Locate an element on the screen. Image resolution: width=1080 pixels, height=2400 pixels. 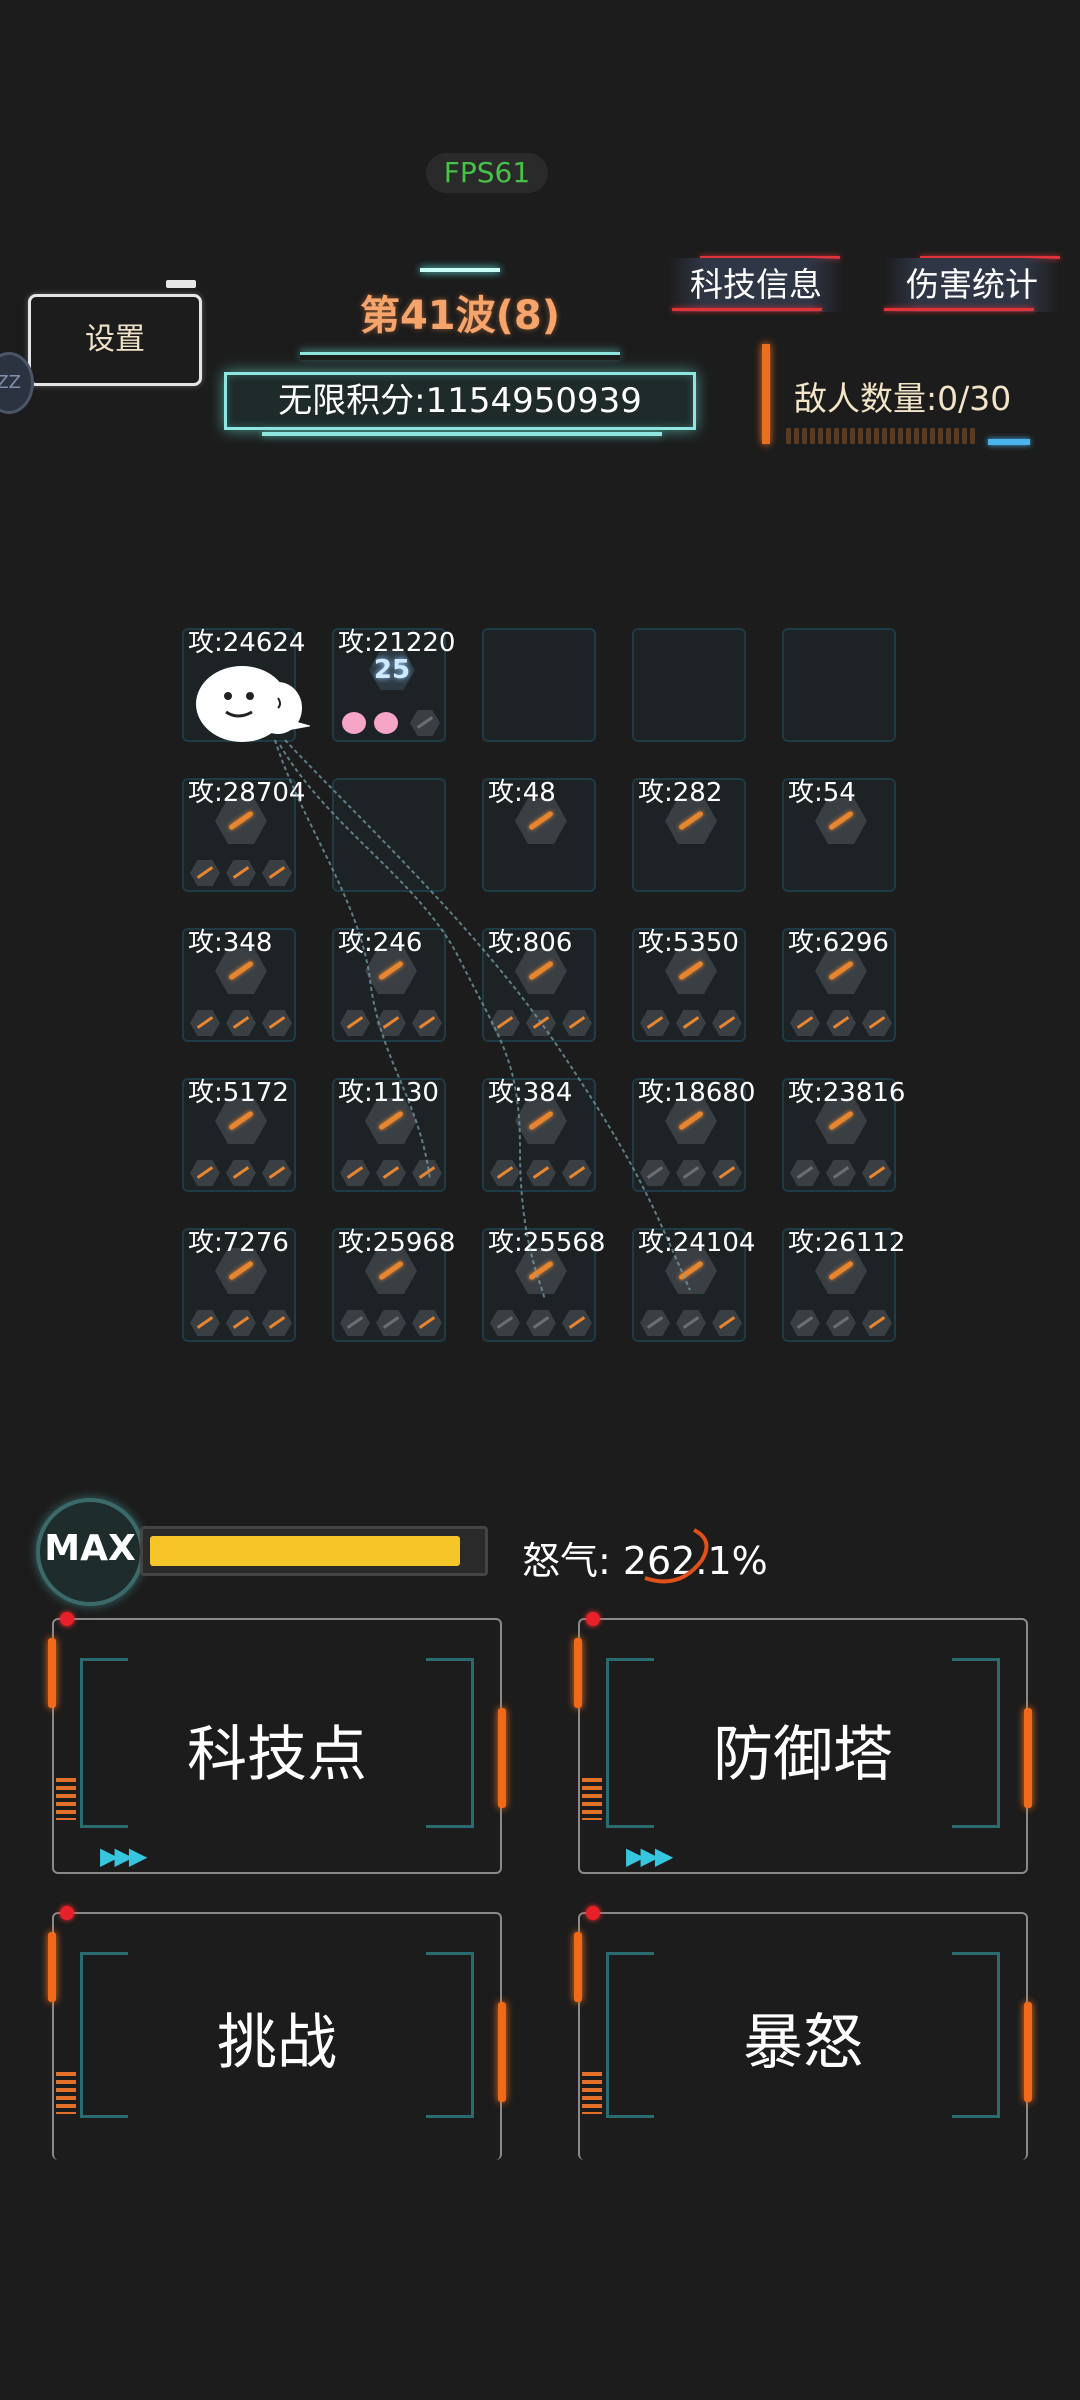
challenge-panel: 挑战 is located at coordinates (277, 2033).